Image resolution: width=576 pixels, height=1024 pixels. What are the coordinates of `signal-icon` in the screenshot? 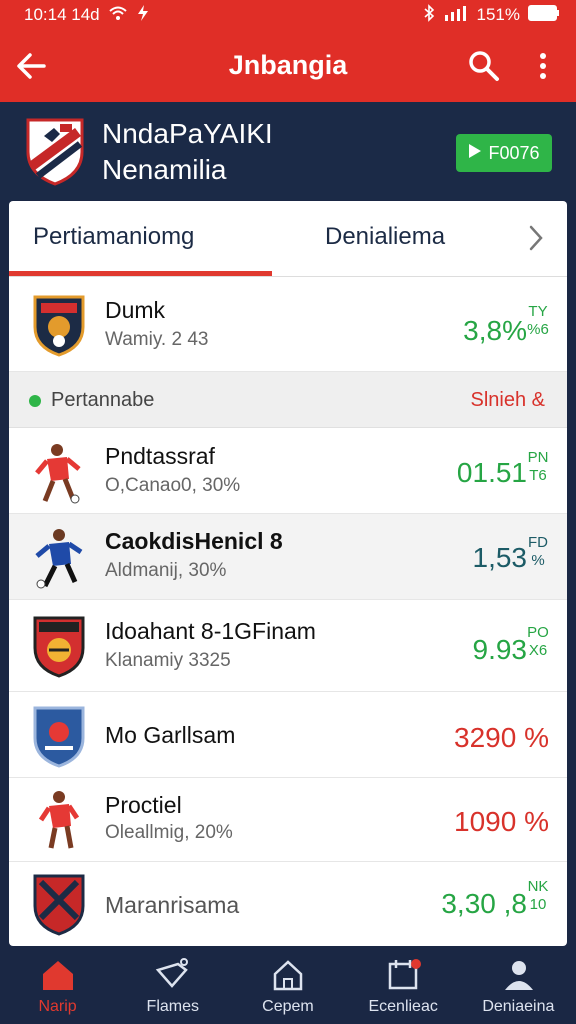 It's located at (456, 15).